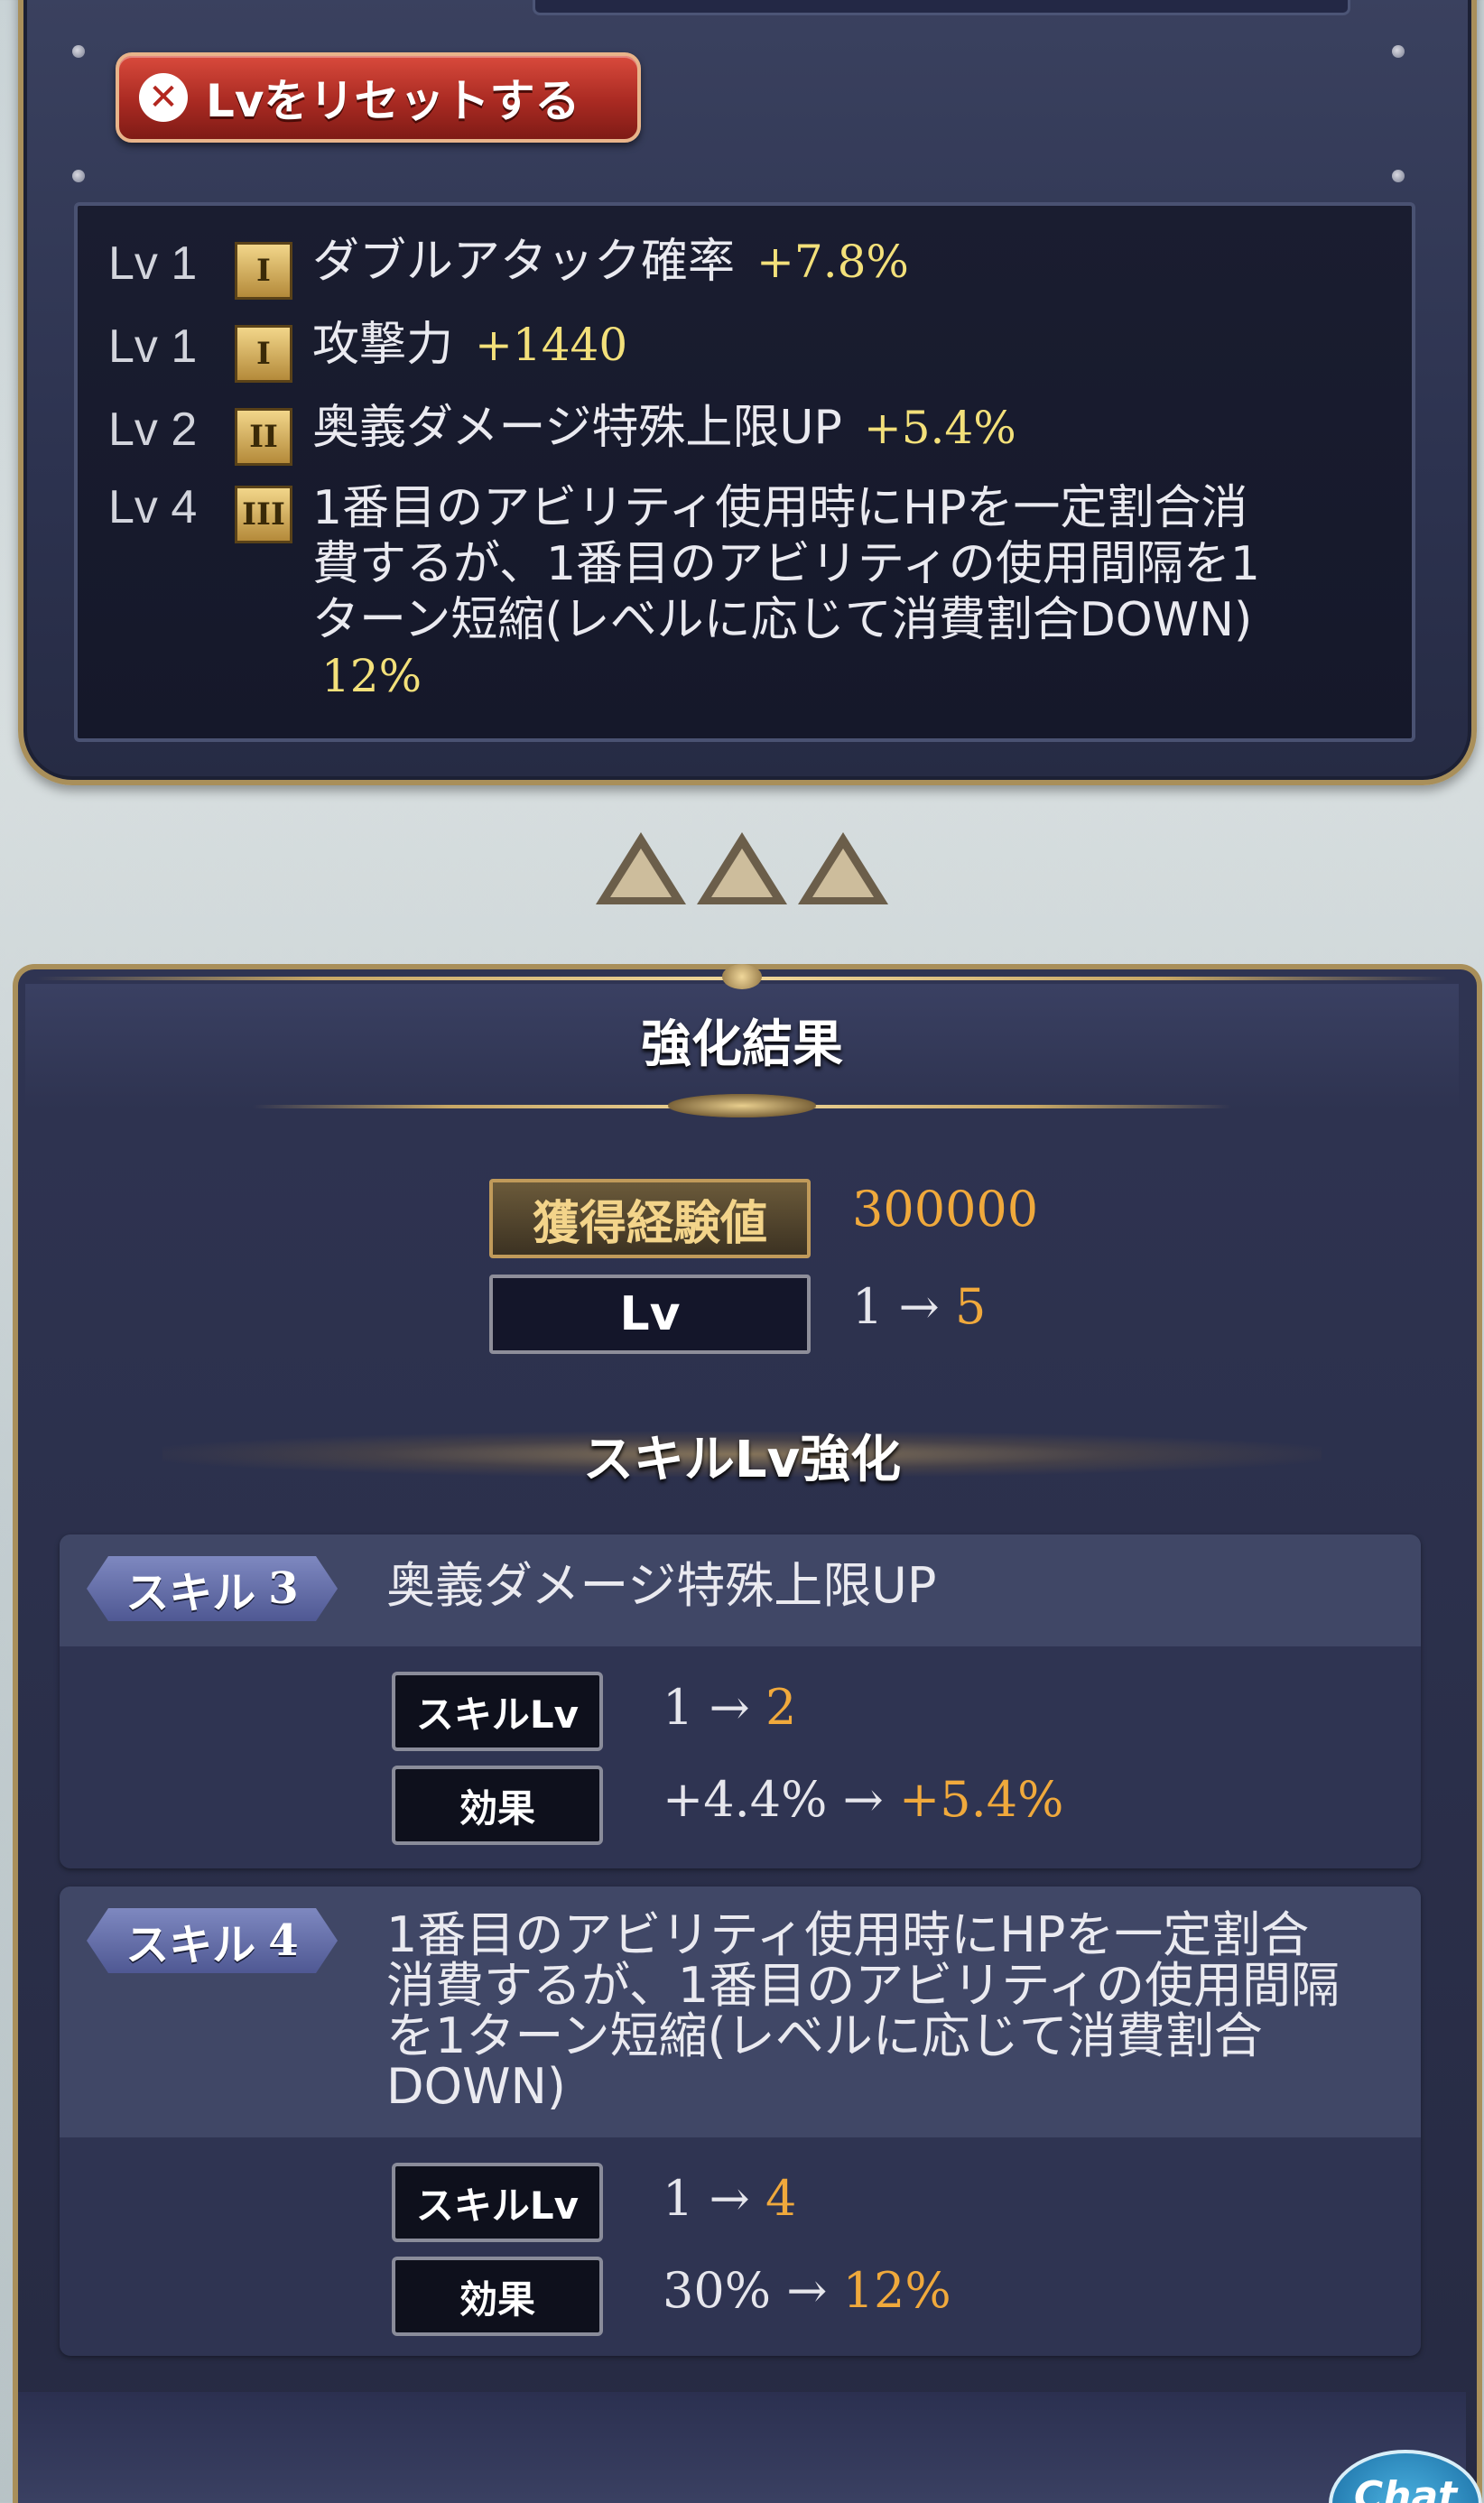  Describe the element at coordinates (470, 345) in the screenshot. I see `lv-description: 攻撃力 +1440` at that location.